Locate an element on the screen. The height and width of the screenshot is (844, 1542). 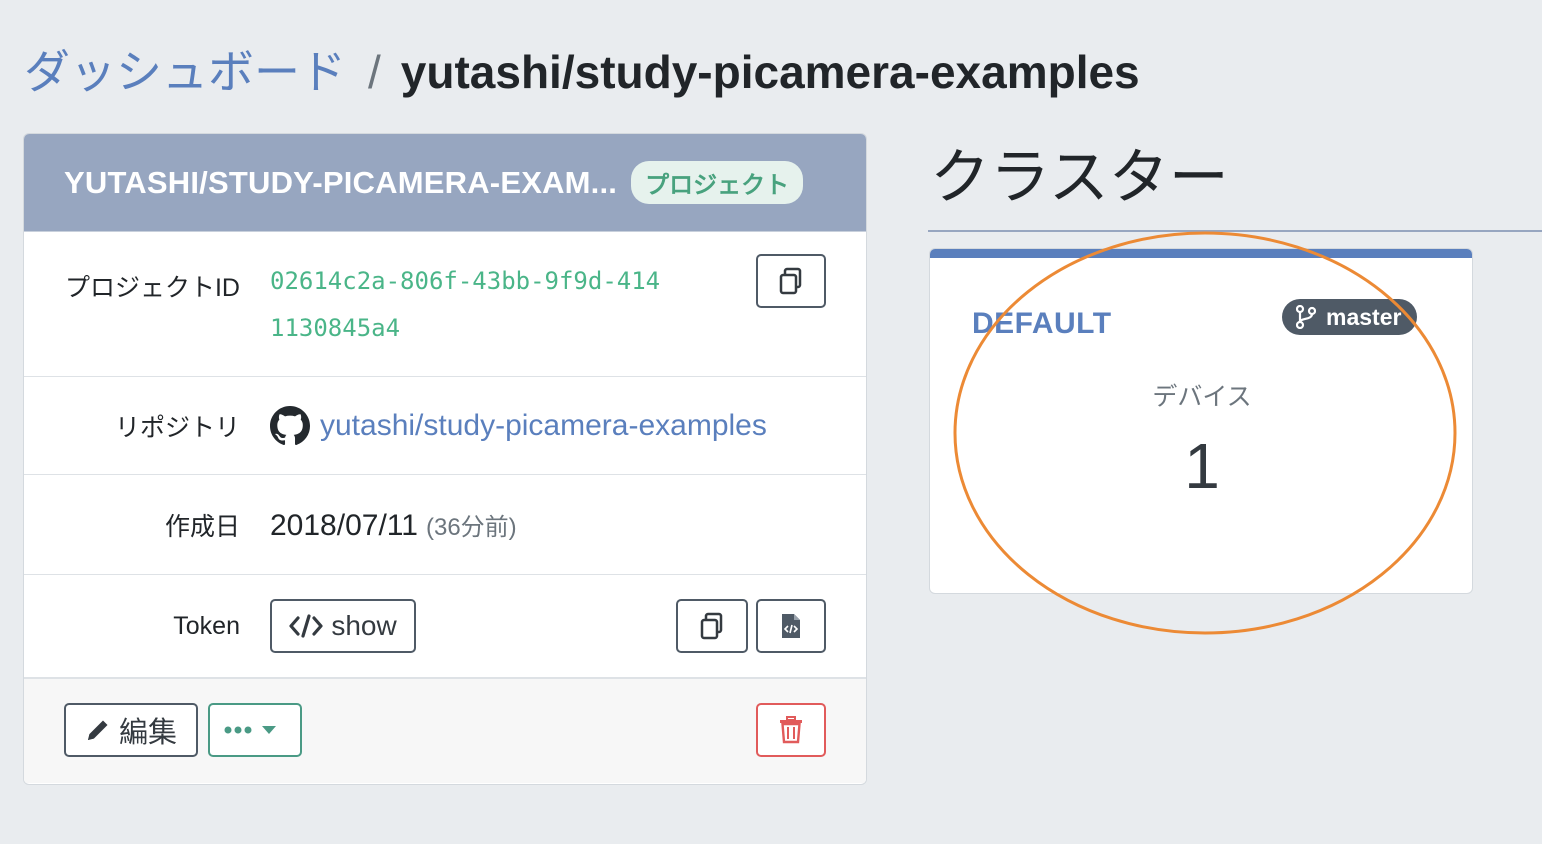
show-token-label: show is located at coordinates (364, 625).